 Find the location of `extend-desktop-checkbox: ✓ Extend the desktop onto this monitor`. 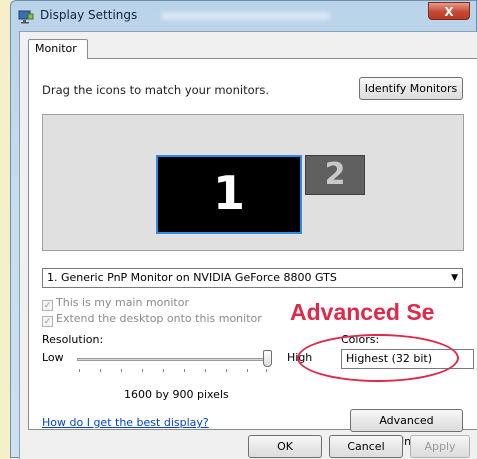

extend-desktop-checkbox: ✓ Extend the desktop onto this monitor is located at coordinates (152, 319).